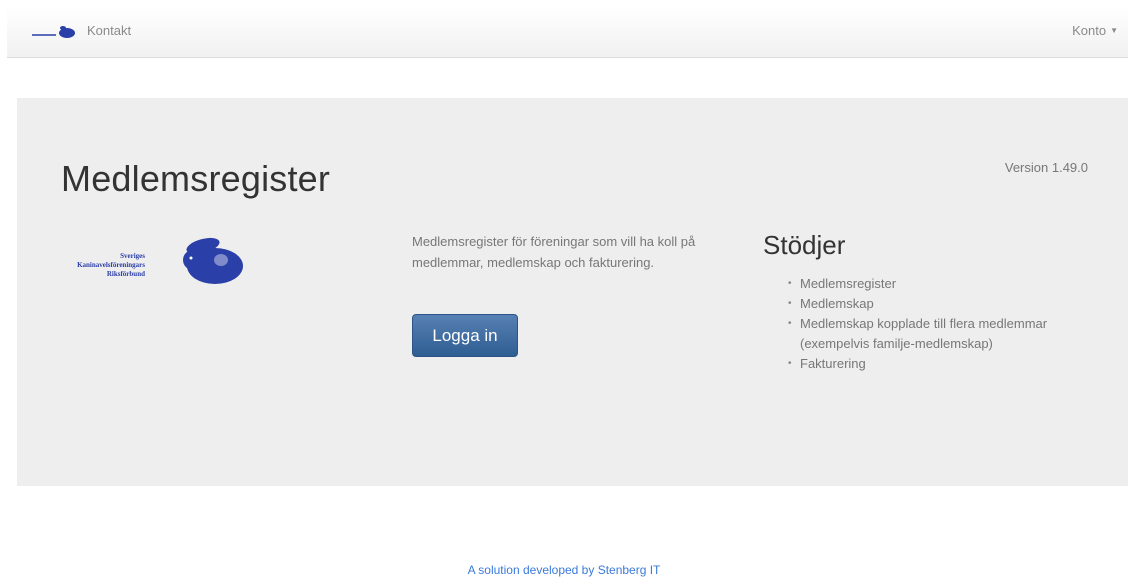 Image resolution: width=1128 pixels, height=577 pixels. I want to click on rabbit-logo-icon, so click(53, 32).